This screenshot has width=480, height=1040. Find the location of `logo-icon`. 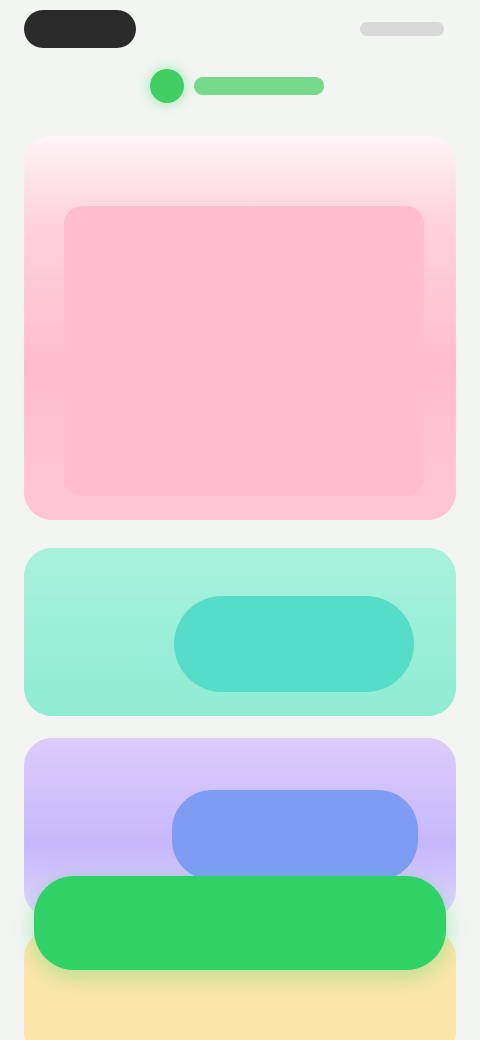

logo-icon is located at coordinates (167, 86).